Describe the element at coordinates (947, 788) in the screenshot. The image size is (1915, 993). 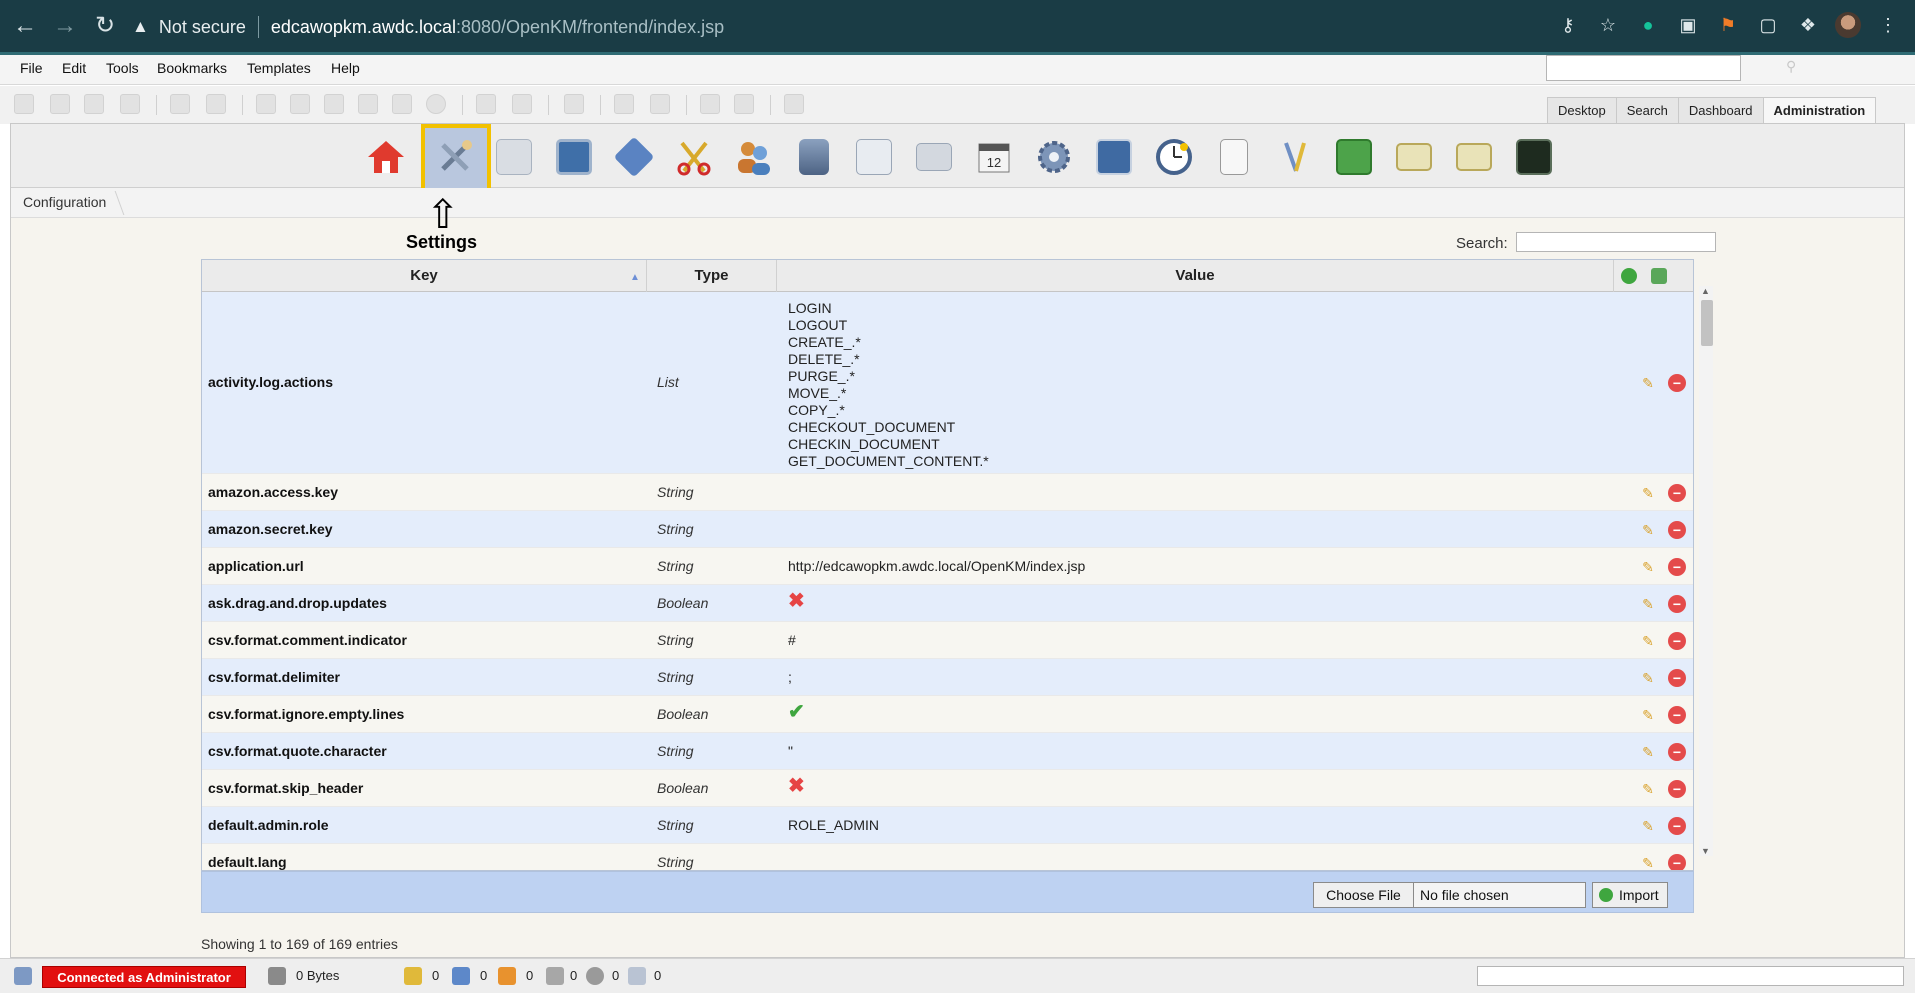
I see `table-row: csv.format.skip_header Boolean ✖ ✎ −` at that location.